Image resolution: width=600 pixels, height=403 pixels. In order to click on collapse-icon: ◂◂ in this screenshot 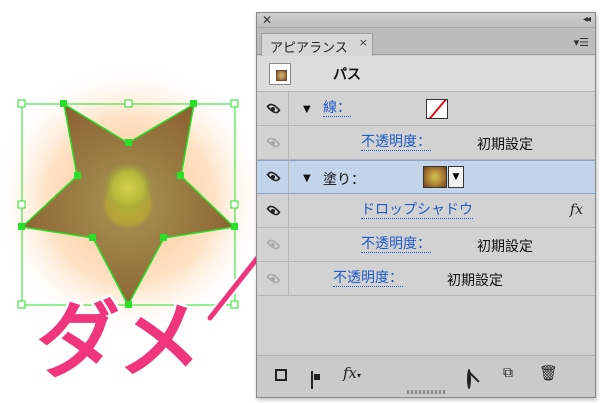, I will do `click(587, 20)`.